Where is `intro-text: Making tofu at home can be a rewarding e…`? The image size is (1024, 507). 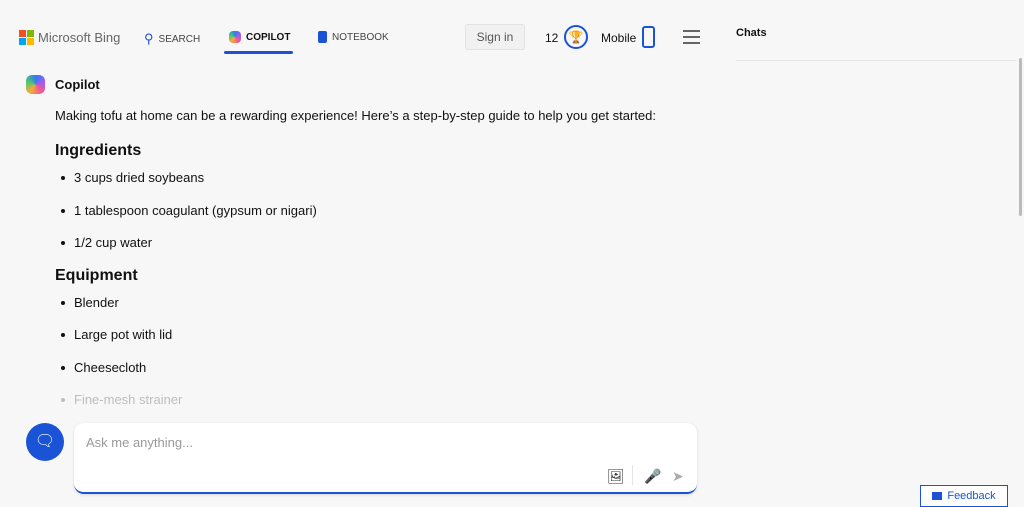 intro-text: Making tofu at home can be a rewarding e… is located at coordinates (356, 115).